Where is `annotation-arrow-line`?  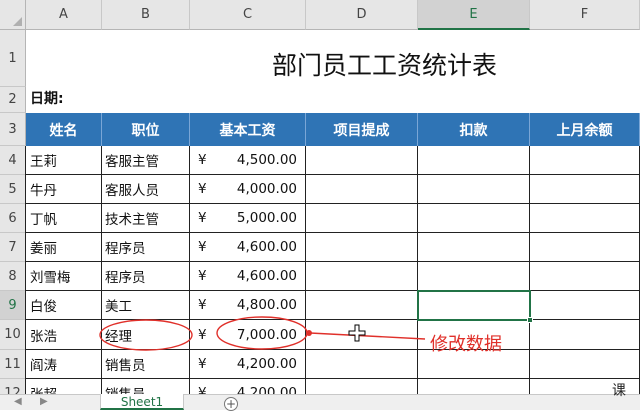 annotation-arrow-line is located at coordinates (367, 336).